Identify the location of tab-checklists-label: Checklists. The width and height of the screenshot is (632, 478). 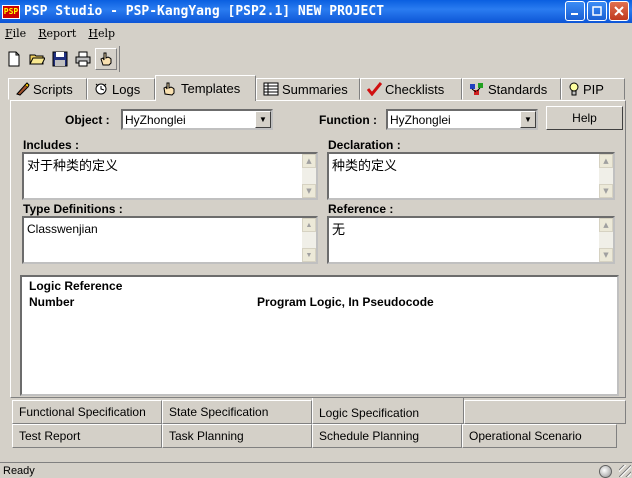
(415, 89).